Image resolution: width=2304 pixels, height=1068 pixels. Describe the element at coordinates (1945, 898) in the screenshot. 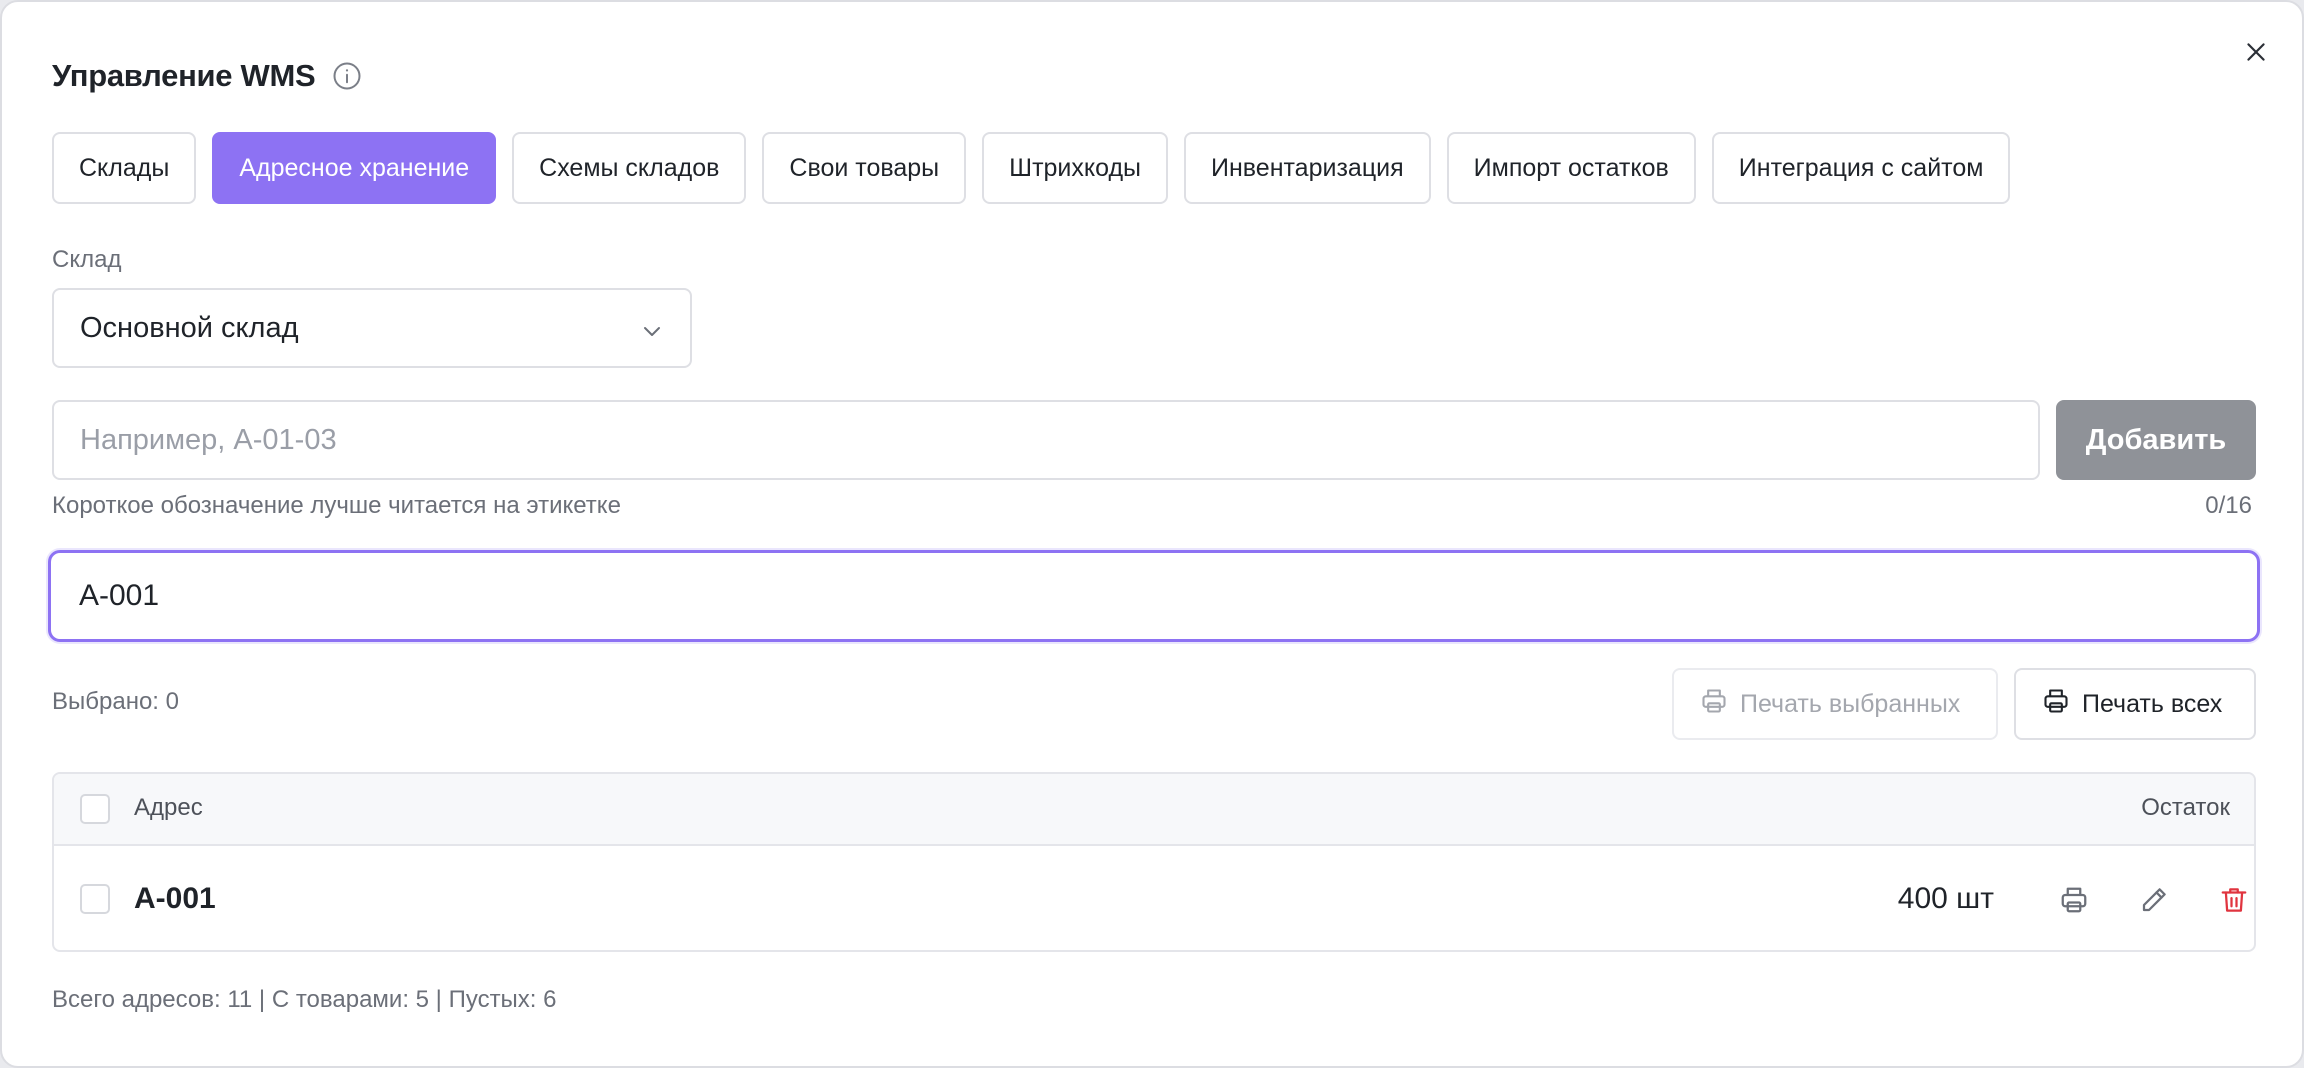

I see `row-stock: 400 шт` at that location.